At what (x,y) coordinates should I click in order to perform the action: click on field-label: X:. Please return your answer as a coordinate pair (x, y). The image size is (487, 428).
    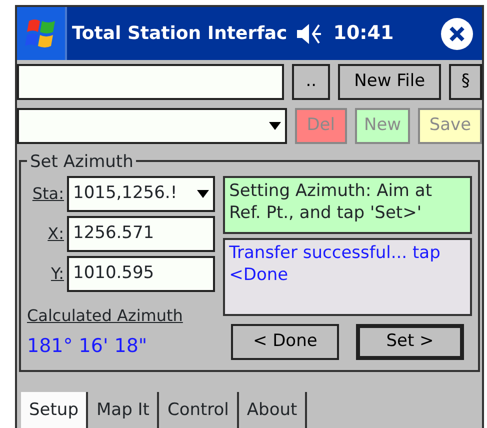
    Looking at the image, I should click on (55, 234).